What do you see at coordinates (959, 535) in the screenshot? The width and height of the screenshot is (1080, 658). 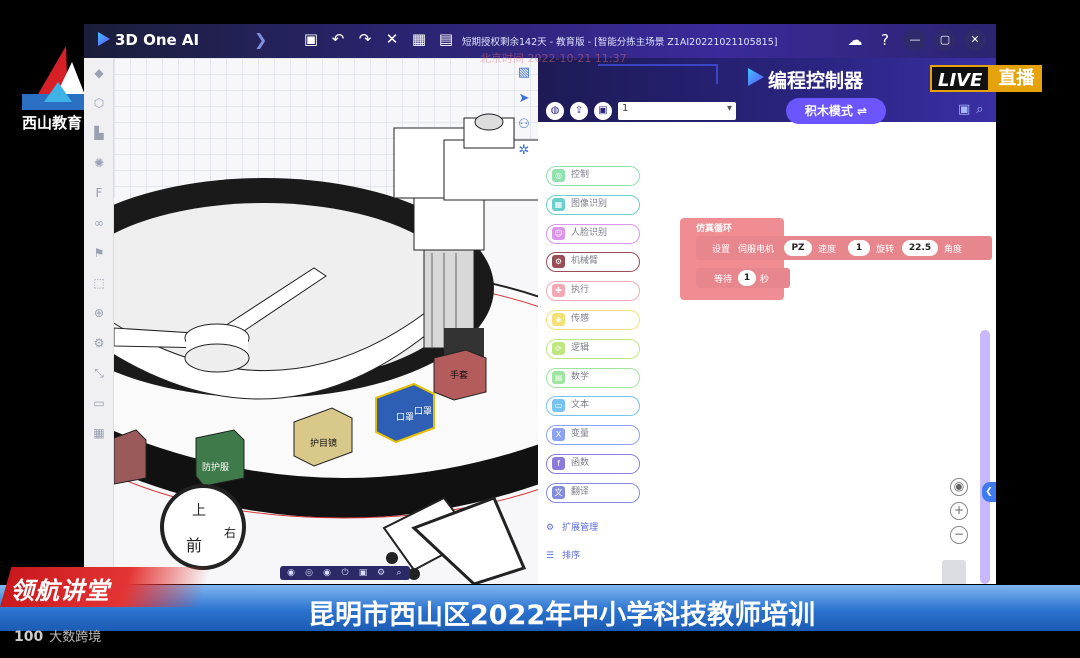 I see `zoom-out-icon: −` at bounding box center [959, 535].